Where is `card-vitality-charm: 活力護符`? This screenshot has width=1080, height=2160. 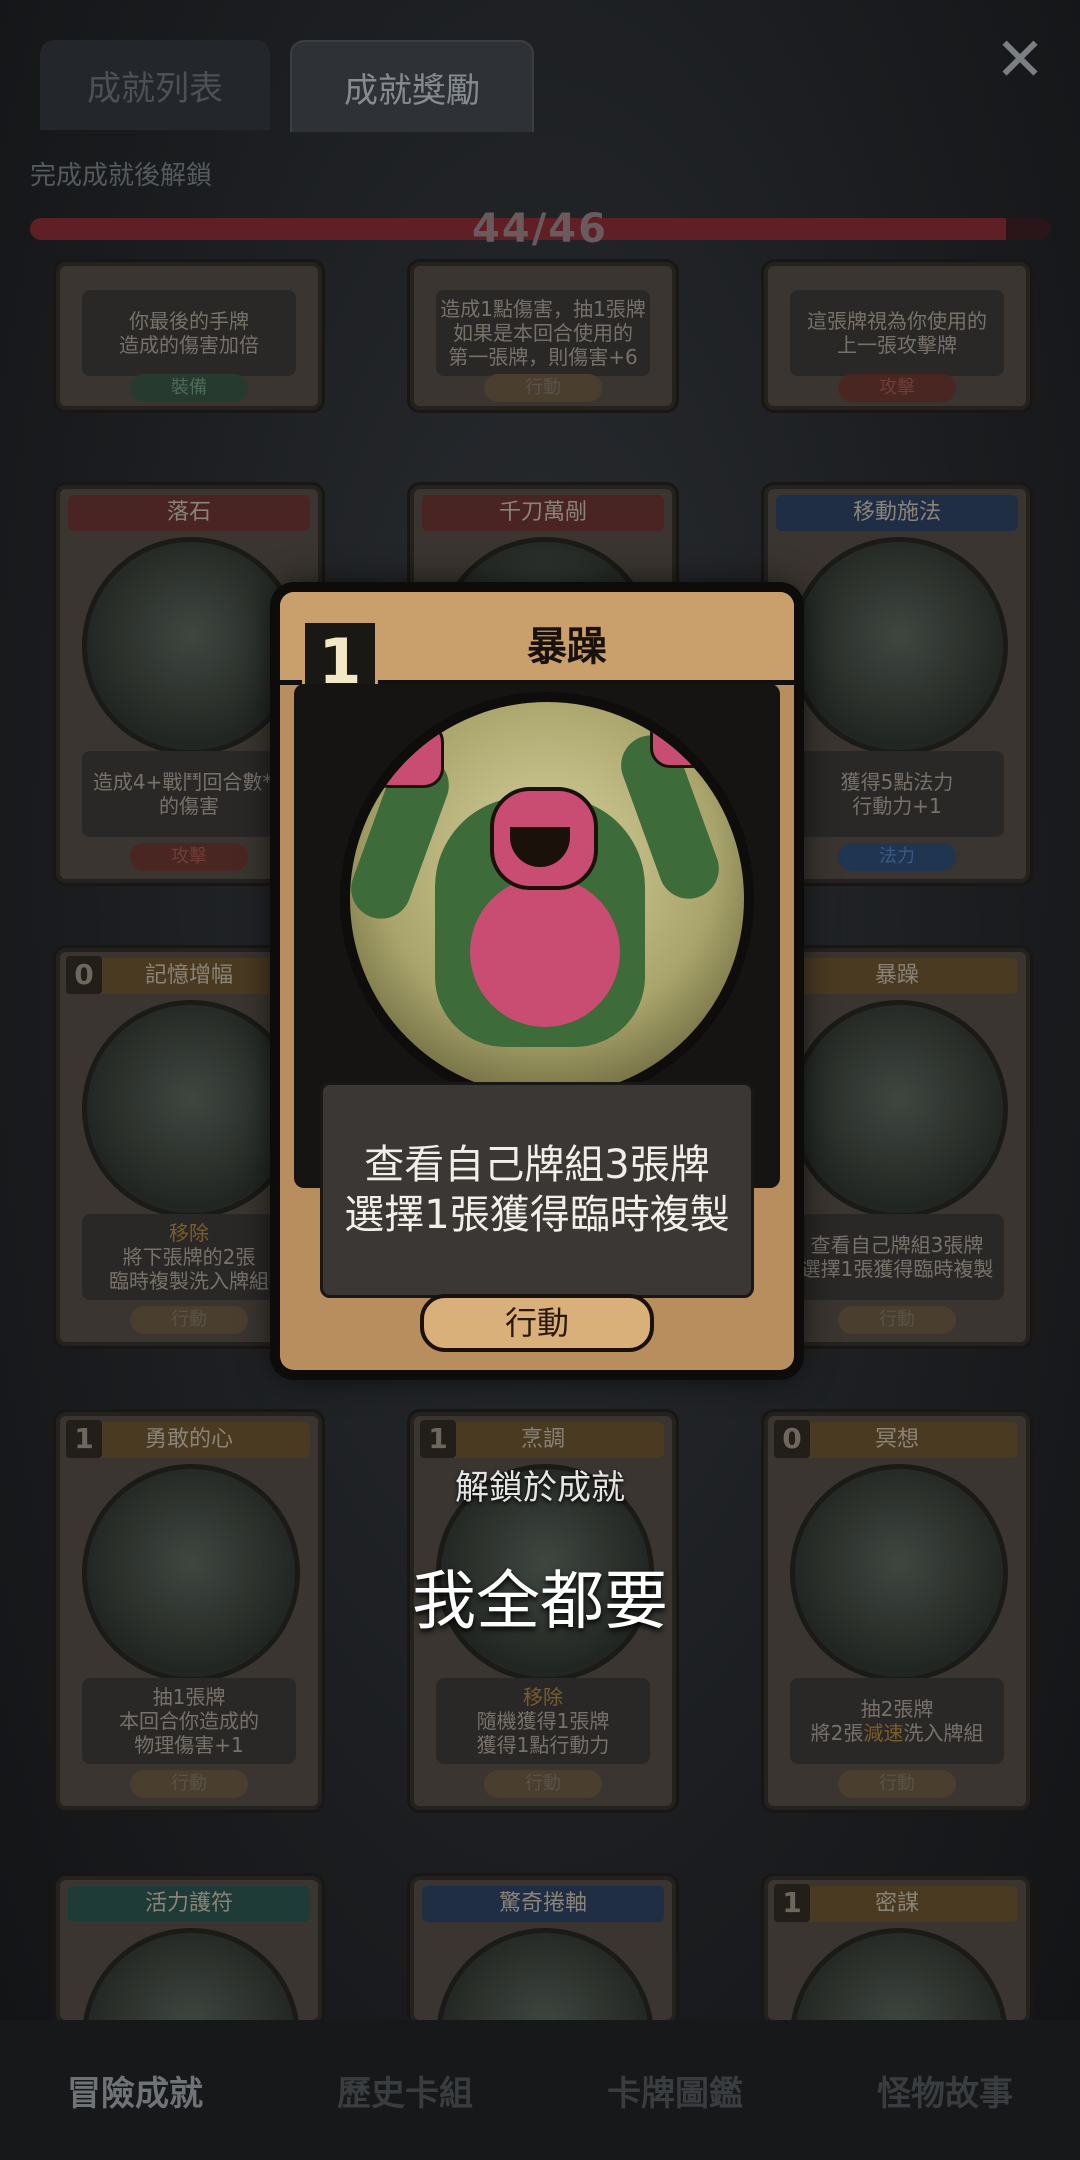 card-vitality-charm: 活力護符 is located at coordinates (189, 1950).